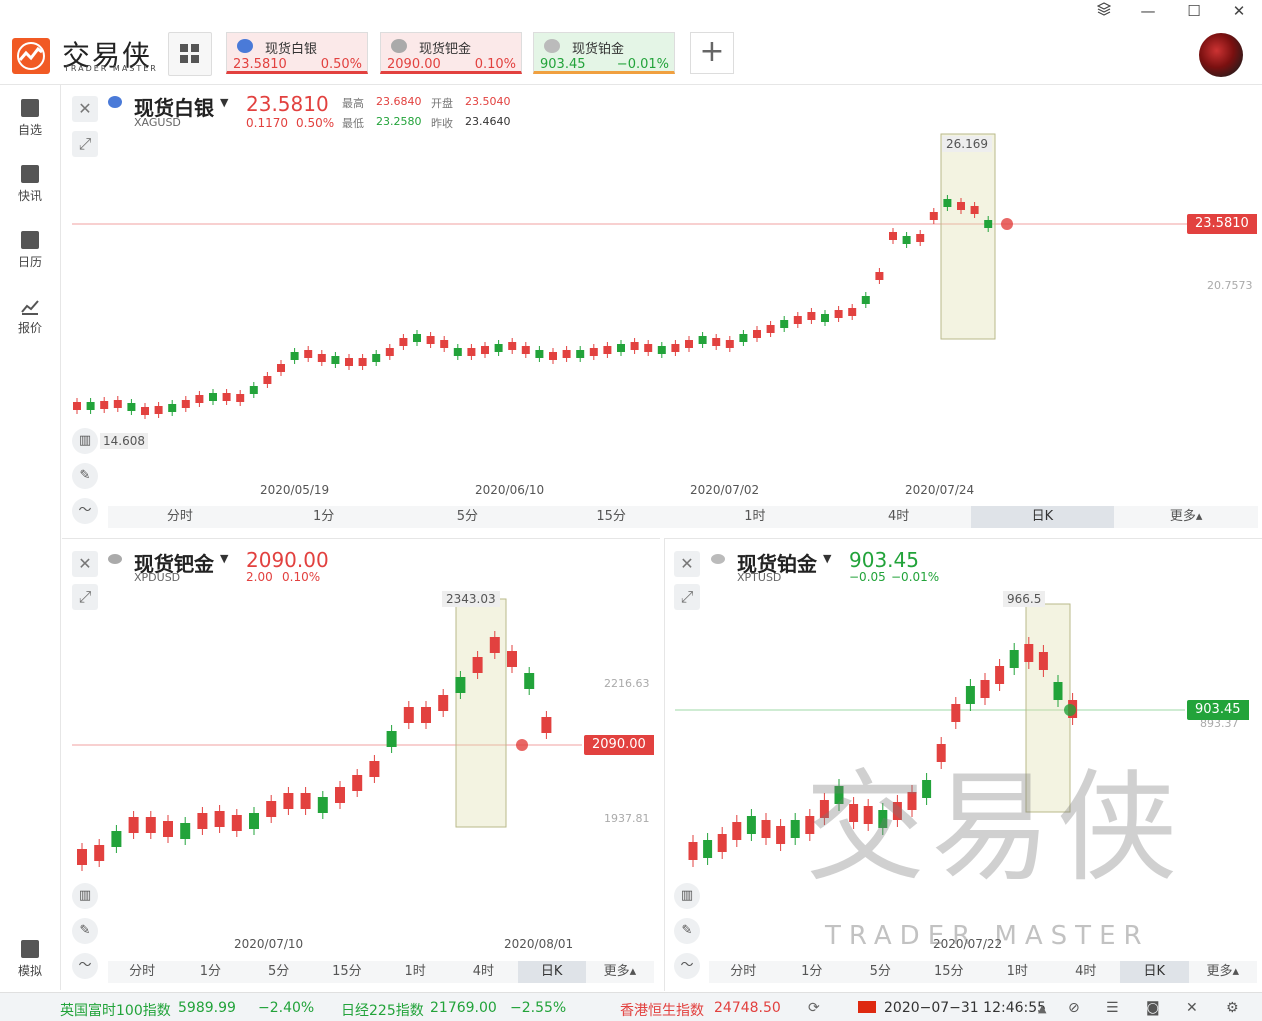  Describe the element at coordinates (115, 1010) in the screenshot. I see `index-name: 英国富时100指数` at that location.